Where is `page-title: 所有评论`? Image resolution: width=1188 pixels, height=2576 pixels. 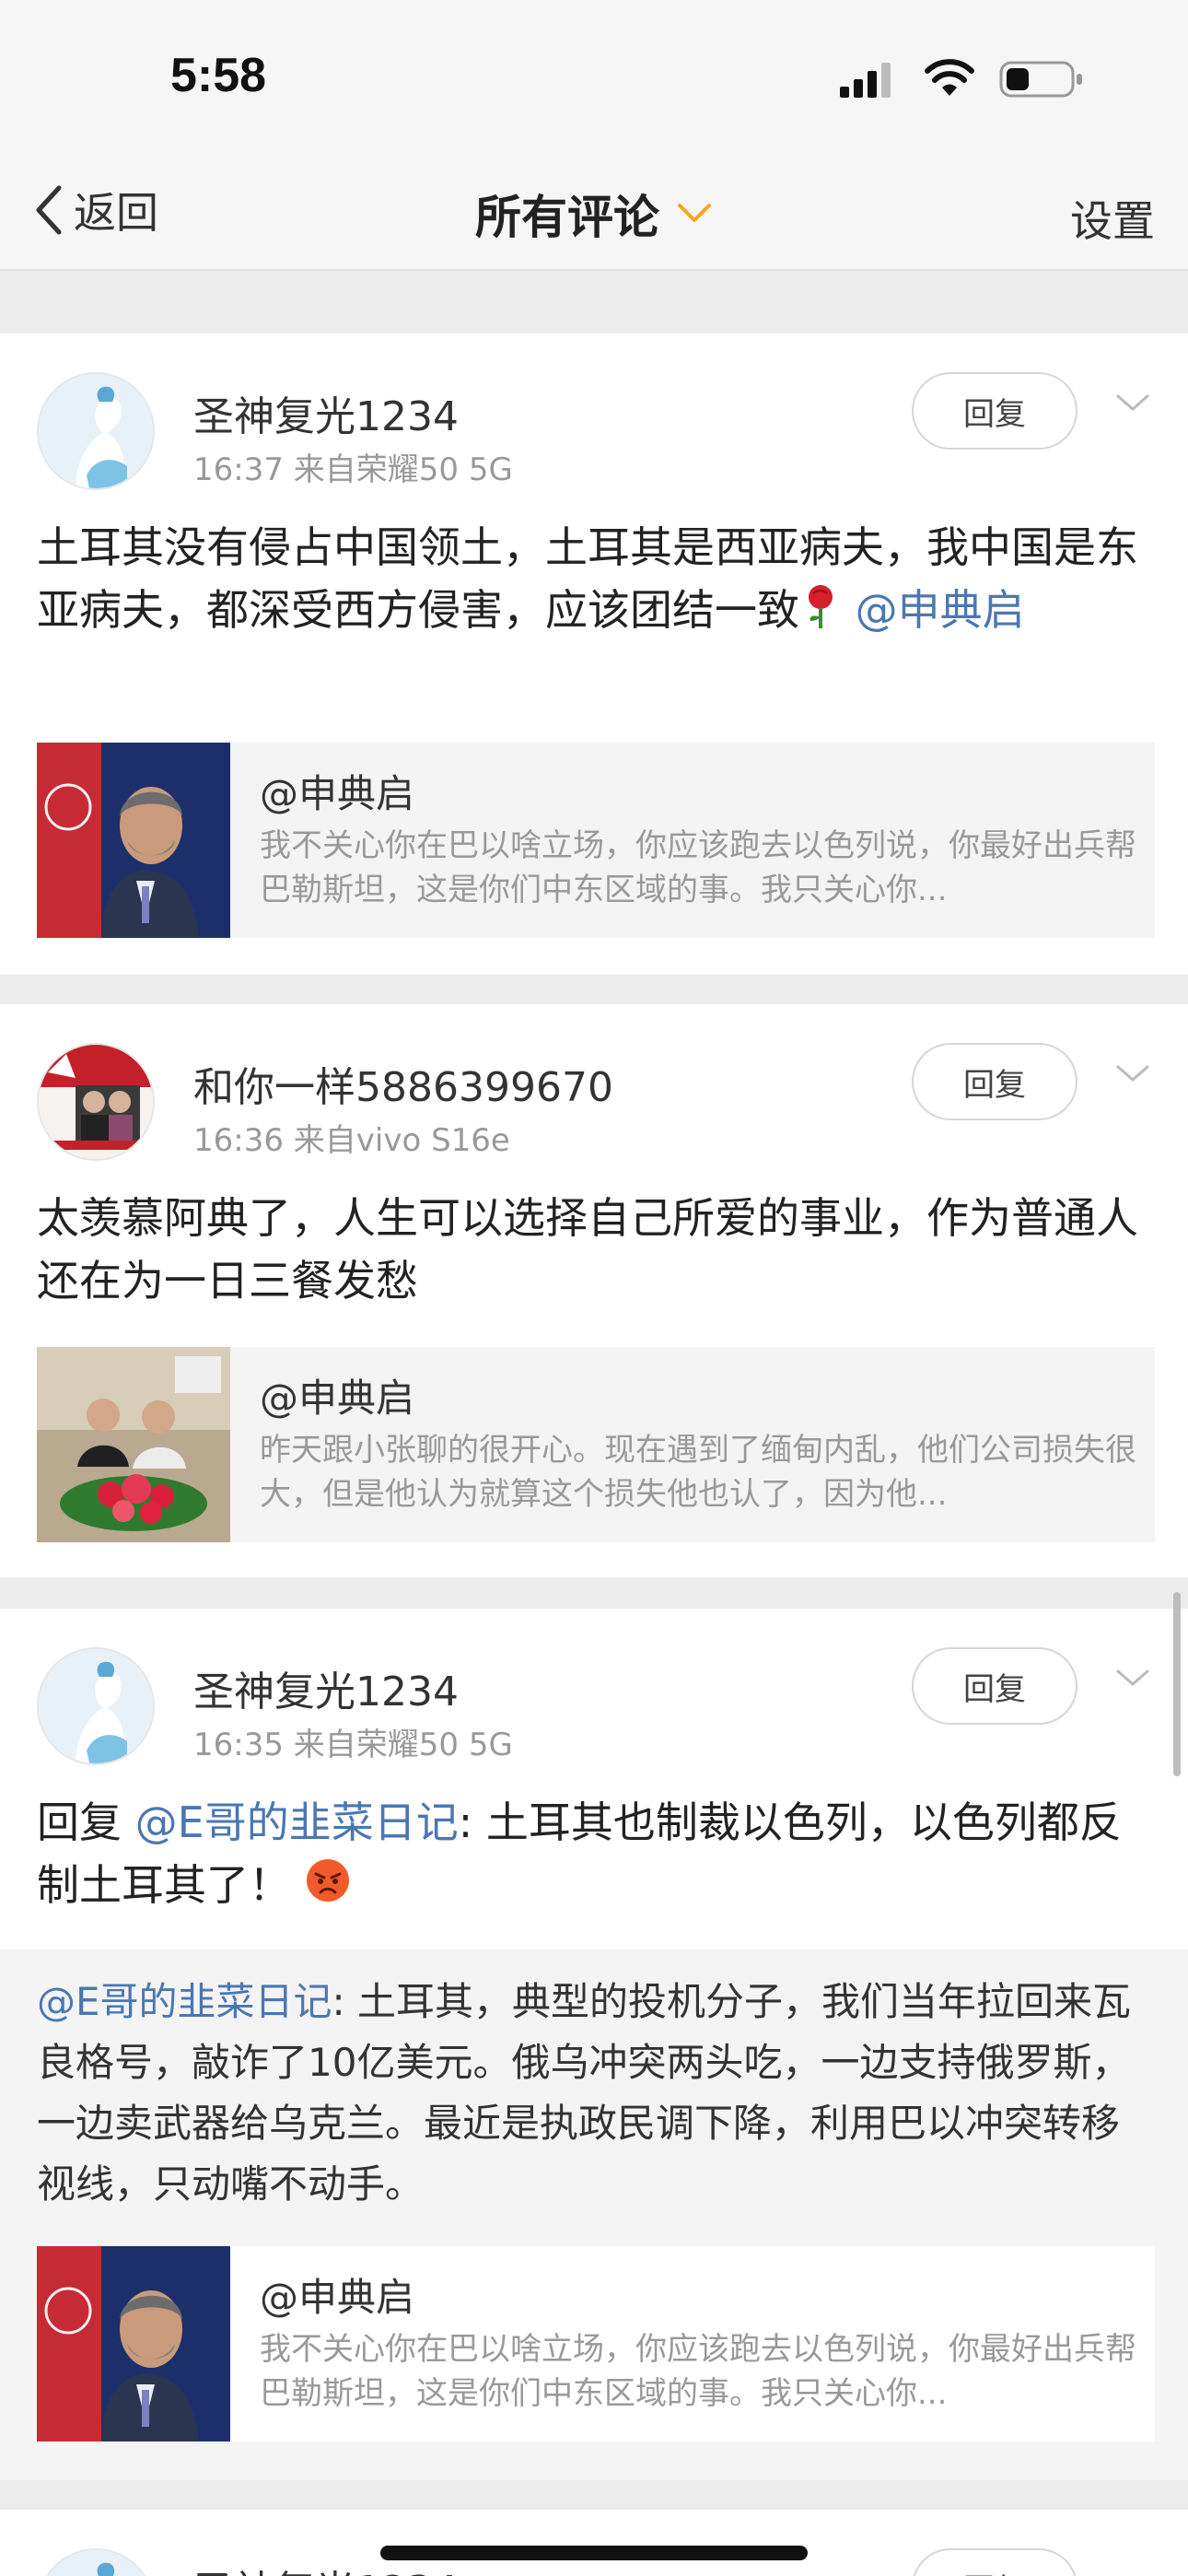
page-title: 所有评论 is located at coordinates (567, 217).